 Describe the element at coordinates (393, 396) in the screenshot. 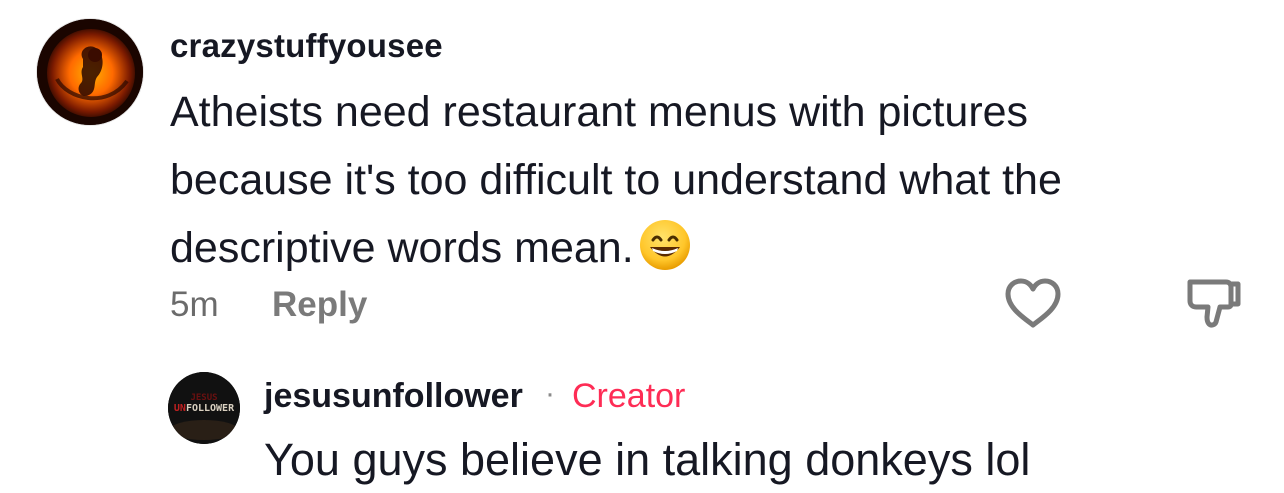

I see `reply-username: jesusunfollower` at that location.